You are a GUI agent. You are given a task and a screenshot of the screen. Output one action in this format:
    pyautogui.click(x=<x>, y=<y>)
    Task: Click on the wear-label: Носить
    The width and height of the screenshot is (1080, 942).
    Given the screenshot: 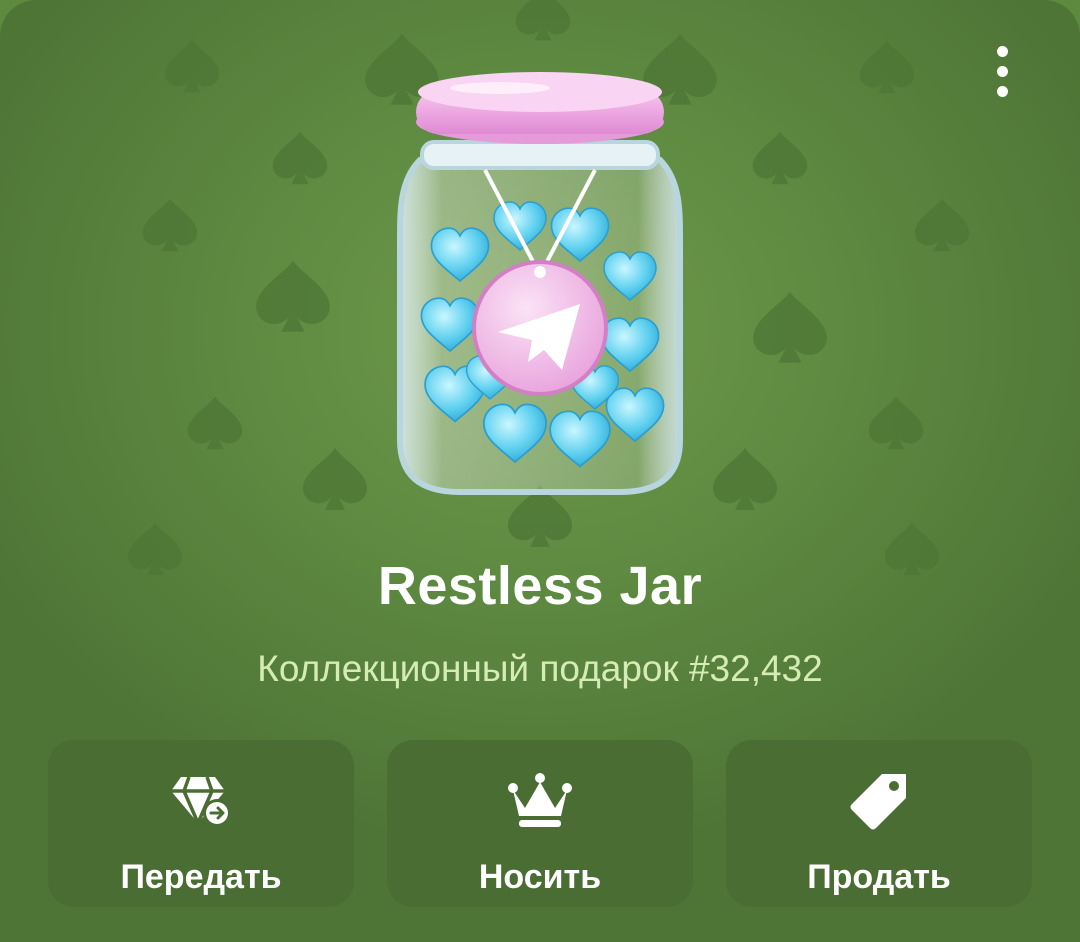 What is the action you would take?
    pyautogui.click(x=540, y=877)
    